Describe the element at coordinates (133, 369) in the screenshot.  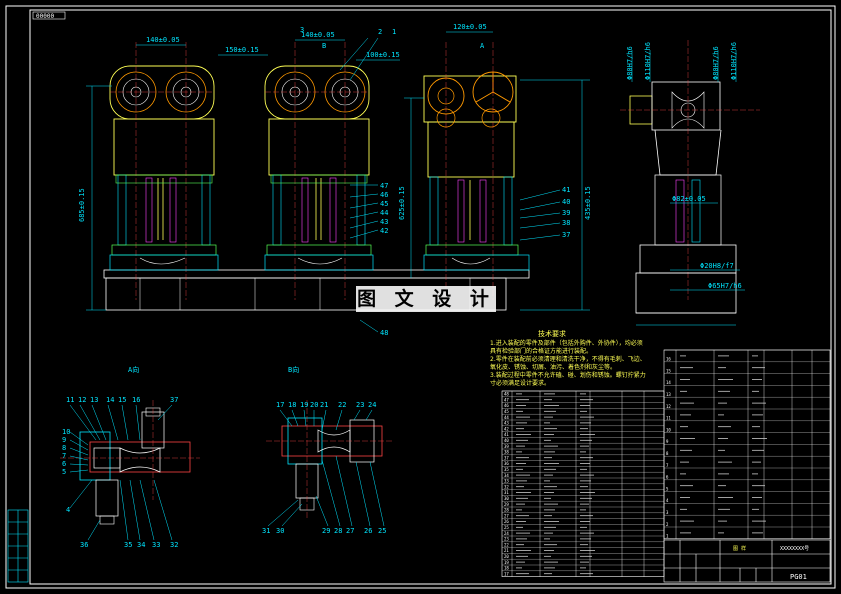
I see `section-a-title: A向` at that location.